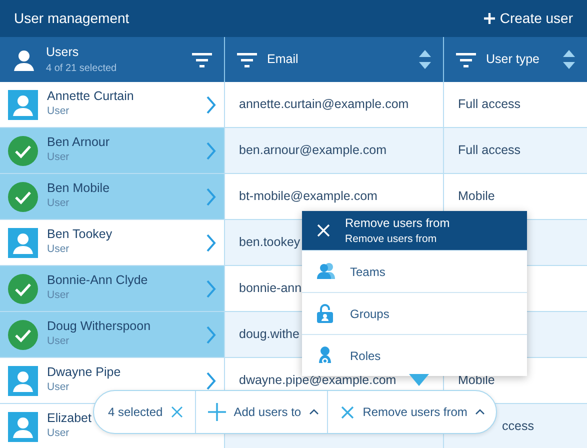 The image size is (587, 448). Describe the element at coordinates (78, 188) in the screenshot. I see `user-name: Ben Mobile` at that location.